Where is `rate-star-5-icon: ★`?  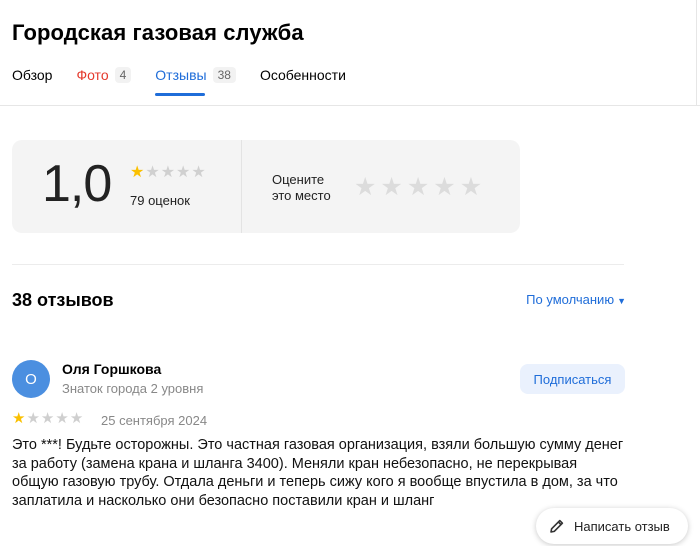 rate-star-5-icon: ★ is located at coordinates (471, 186).